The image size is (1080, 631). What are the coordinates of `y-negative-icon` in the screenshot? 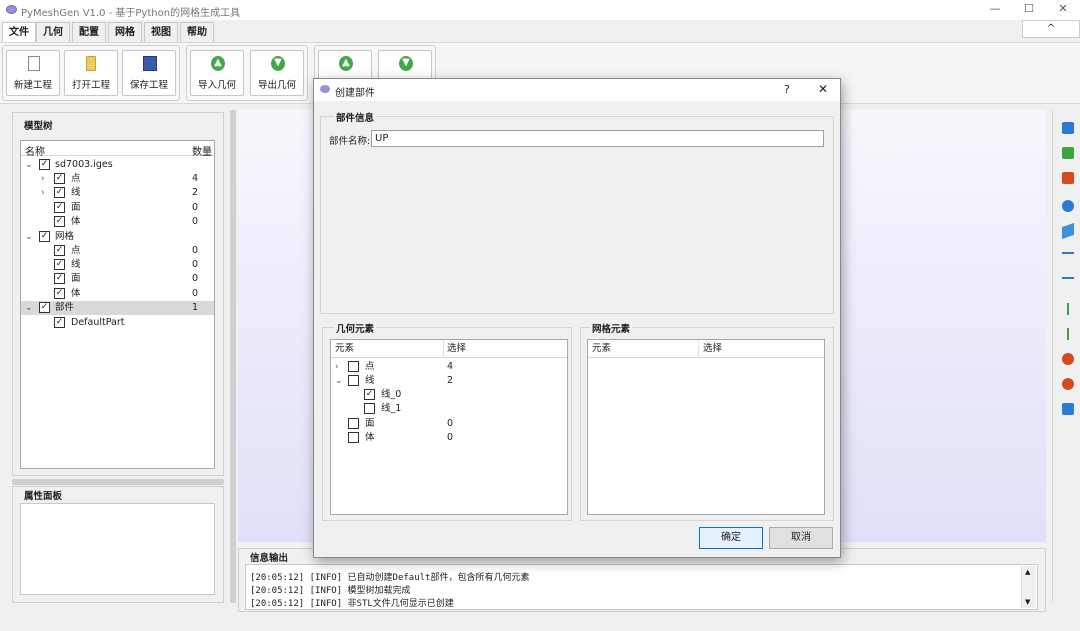 It's located at (1068, 334).